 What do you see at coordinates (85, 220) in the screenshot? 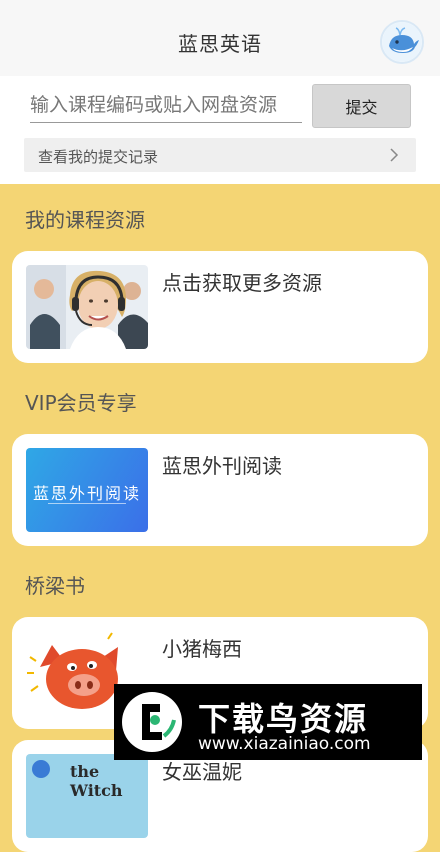
I see `section-title-my-courses: 我的课程资源` at bounding box center [85, 220].